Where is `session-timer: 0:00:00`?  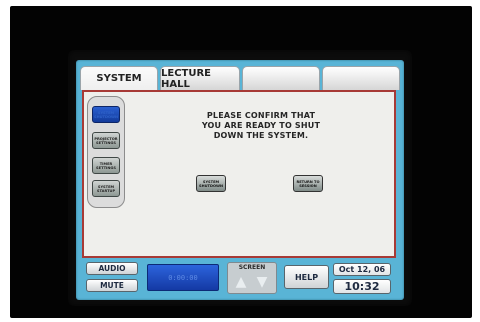 session-timer: 0:00:00 is located at coordinates (183, 277).